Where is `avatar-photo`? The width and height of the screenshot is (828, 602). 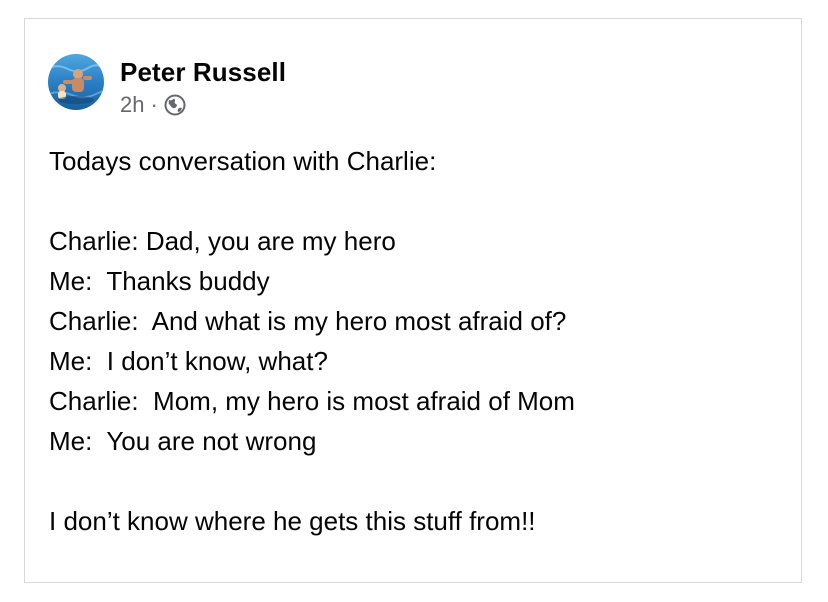
avatar-photo is located at coordinates (76, 82).